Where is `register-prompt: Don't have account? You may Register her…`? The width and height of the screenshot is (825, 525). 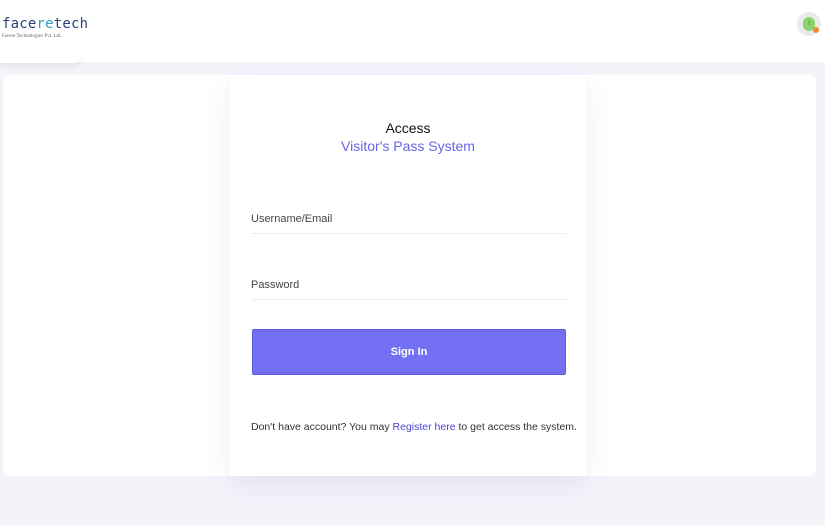 register-prompt: Don't have account? You may Register her… is located at coordinates (414, 427).